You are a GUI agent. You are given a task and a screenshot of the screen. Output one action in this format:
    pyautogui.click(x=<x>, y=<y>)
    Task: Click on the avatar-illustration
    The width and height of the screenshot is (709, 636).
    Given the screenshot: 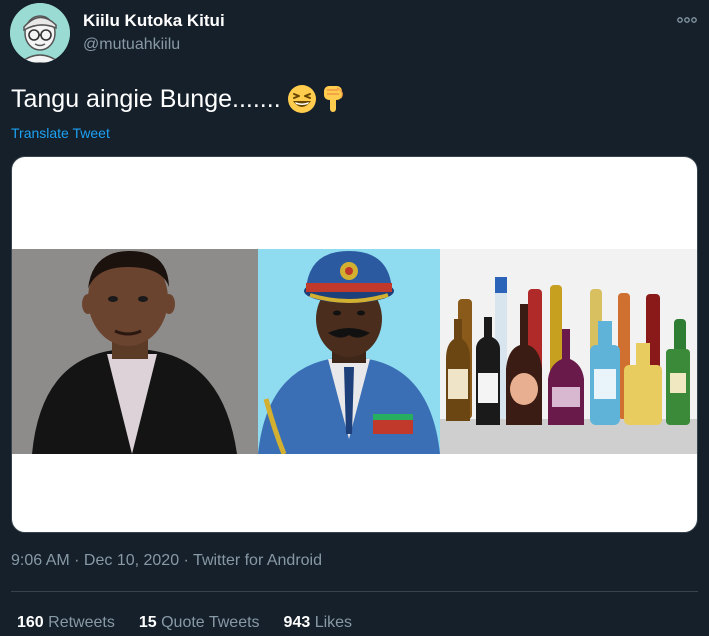 What is the action you would take?
    pyautogui.click(x=40, y=33)
    